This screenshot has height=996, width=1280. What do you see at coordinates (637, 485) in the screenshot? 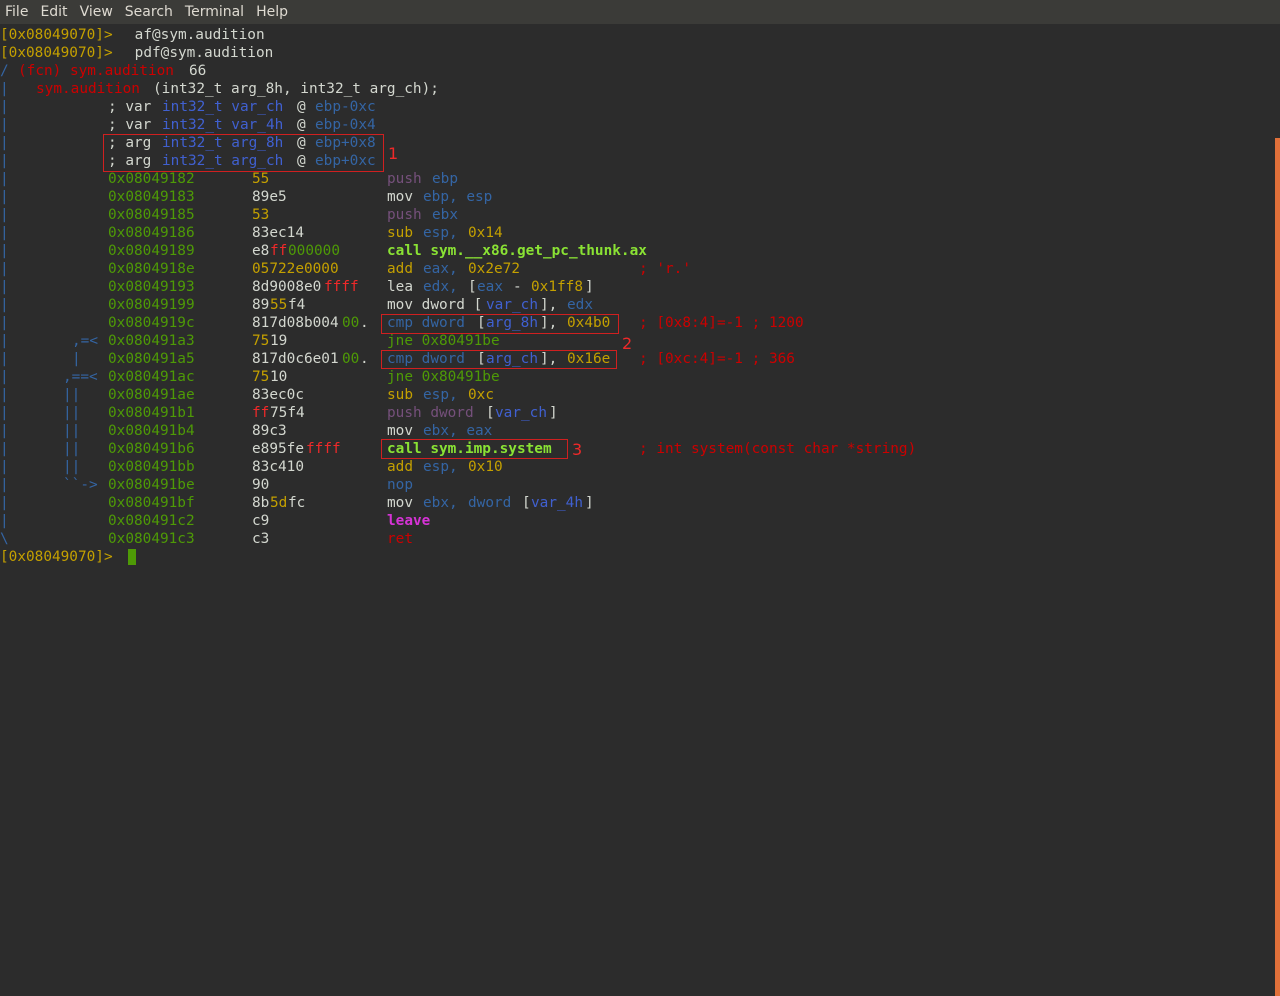
I see `terminal-line: | ``-> 0x080491be 90 nop` at bounding box center [637, 485].